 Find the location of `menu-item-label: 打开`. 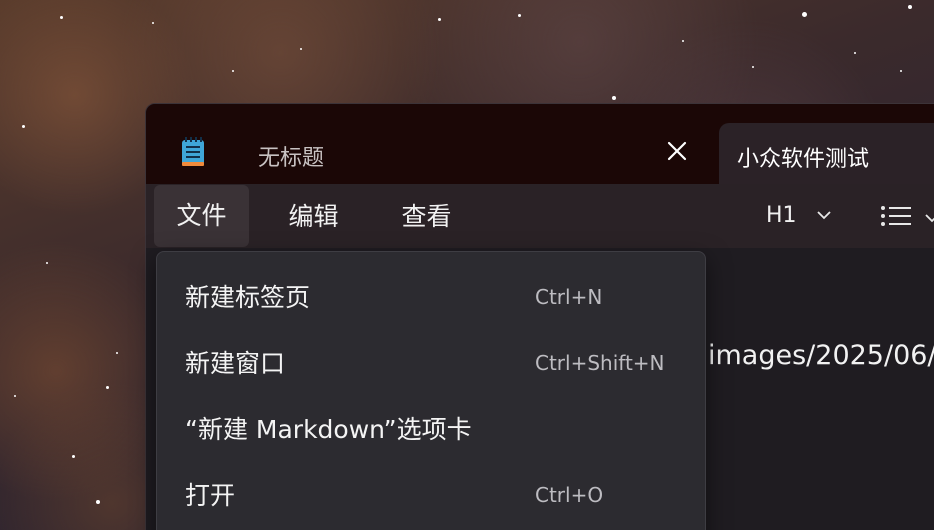

menu-item-label: 打开 is located at coordinates (210, 495).